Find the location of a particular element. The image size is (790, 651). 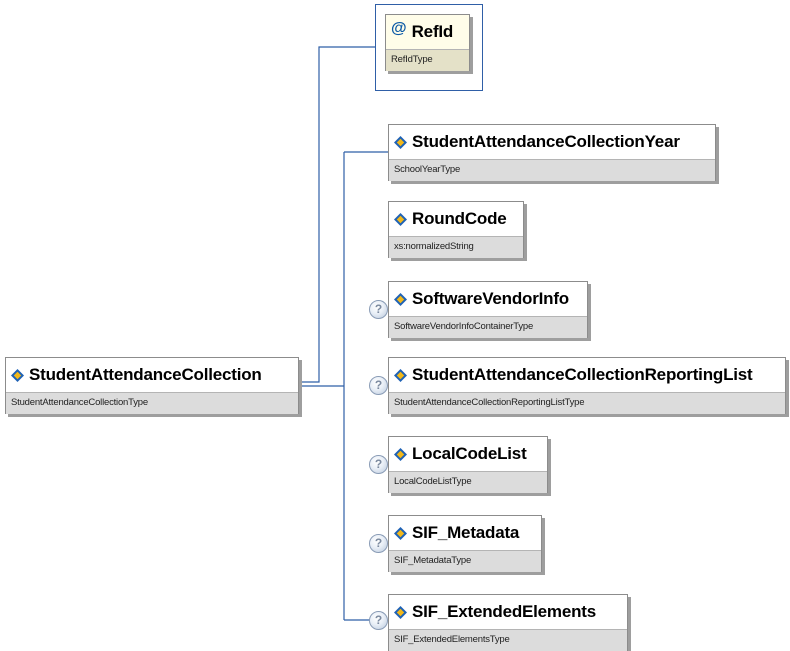

attribute-name: RefId is located at coordinates (432, 31).